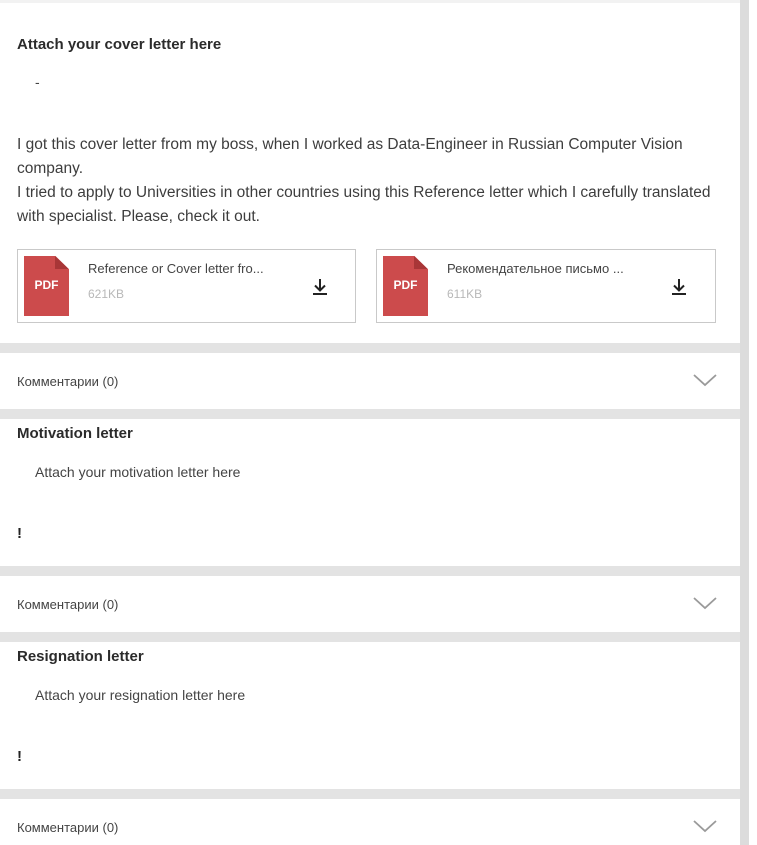  Describe the element at coordinates (75, 433) in the screenshot. I see `motivation-letter-title: Motivation letter` at that location.